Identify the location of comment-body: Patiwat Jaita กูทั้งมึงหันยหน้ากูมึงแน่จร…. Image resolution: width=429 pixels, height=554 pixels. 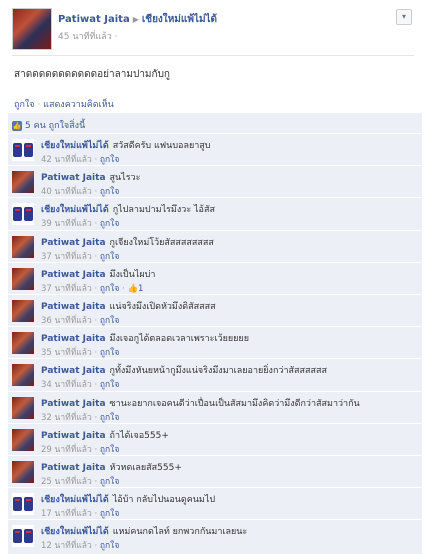
(184, 370).